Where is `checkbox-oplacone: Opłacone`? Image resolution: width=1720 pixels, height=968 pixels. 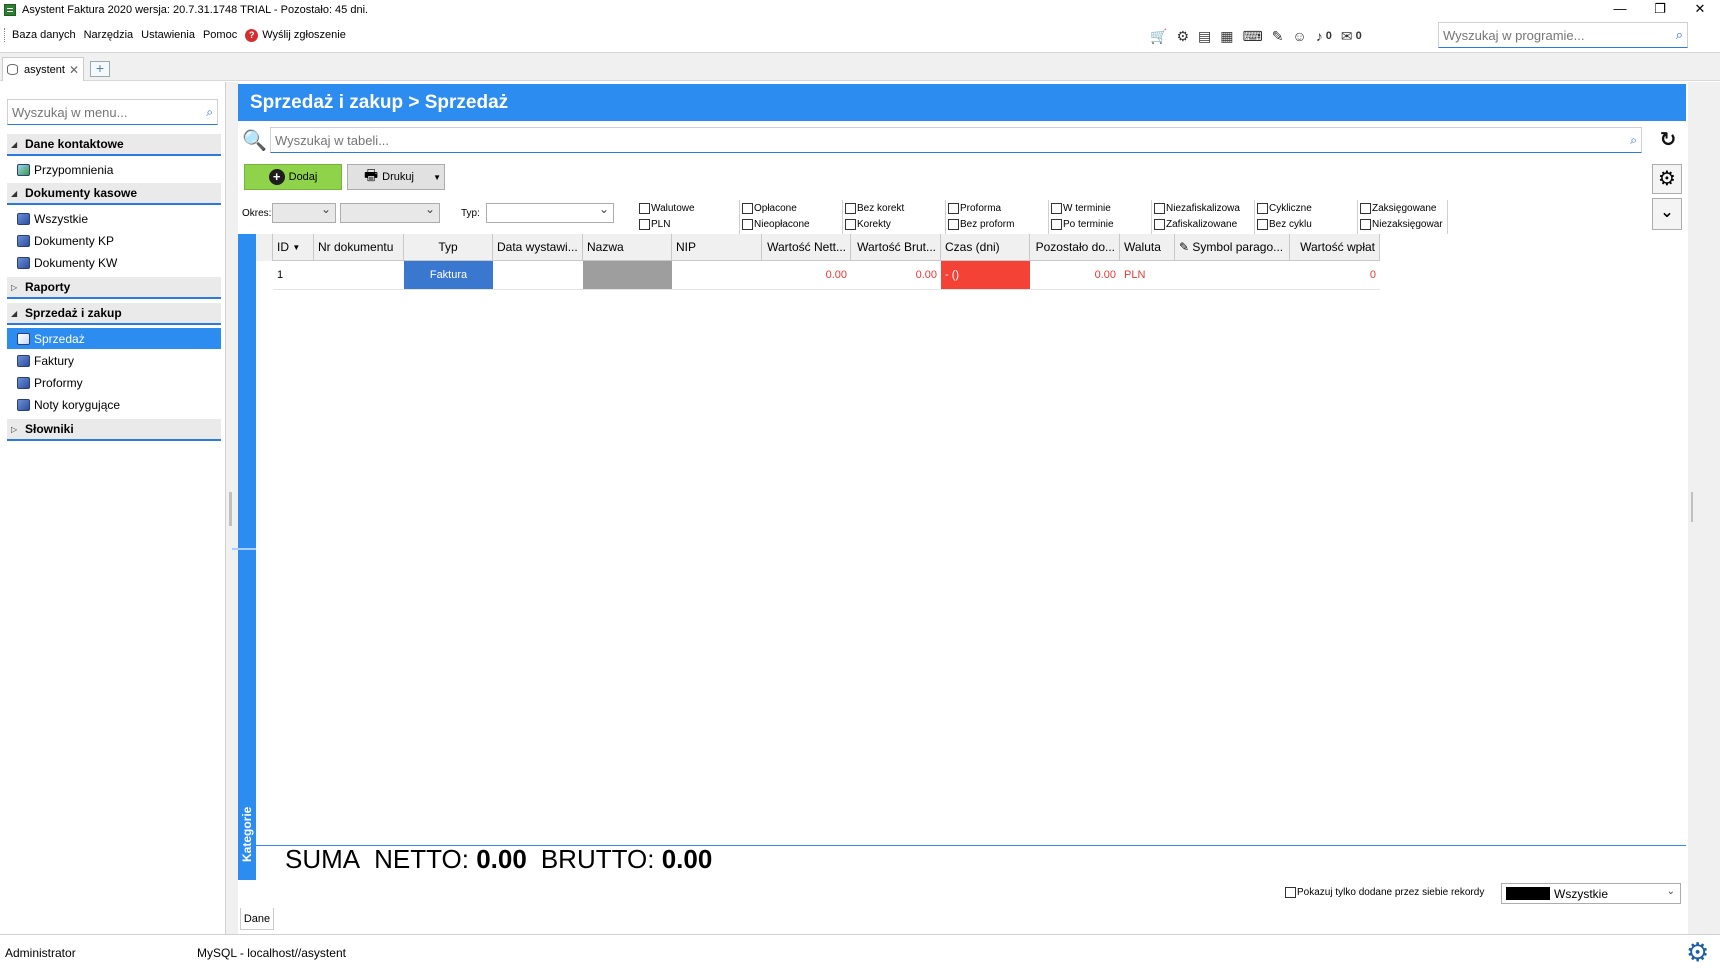 checkbox-oplacone: Opłacone is located at coordinates (792, 208).